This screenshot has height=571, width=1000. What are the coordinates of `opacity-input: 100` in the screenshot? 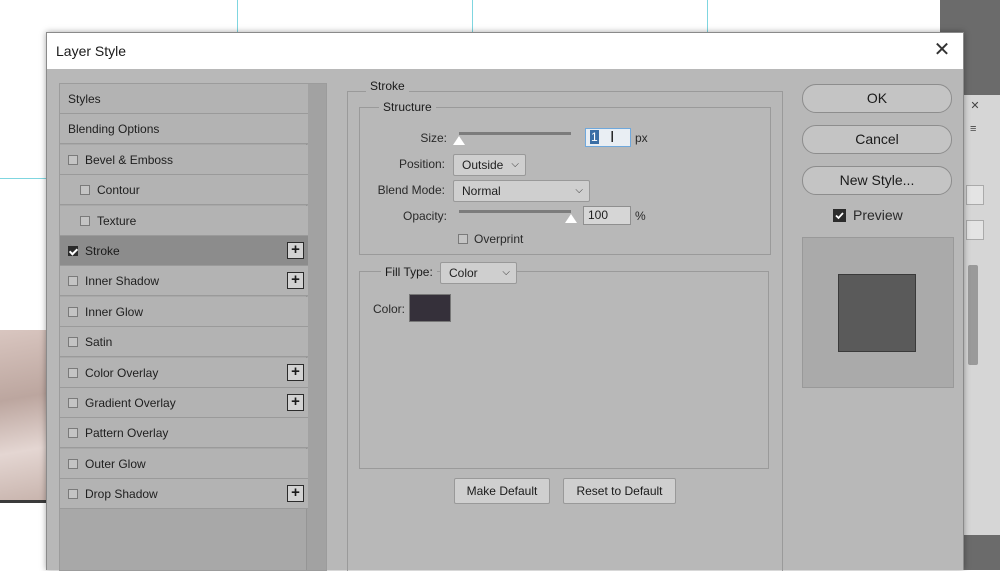 It's located at (607, 215).